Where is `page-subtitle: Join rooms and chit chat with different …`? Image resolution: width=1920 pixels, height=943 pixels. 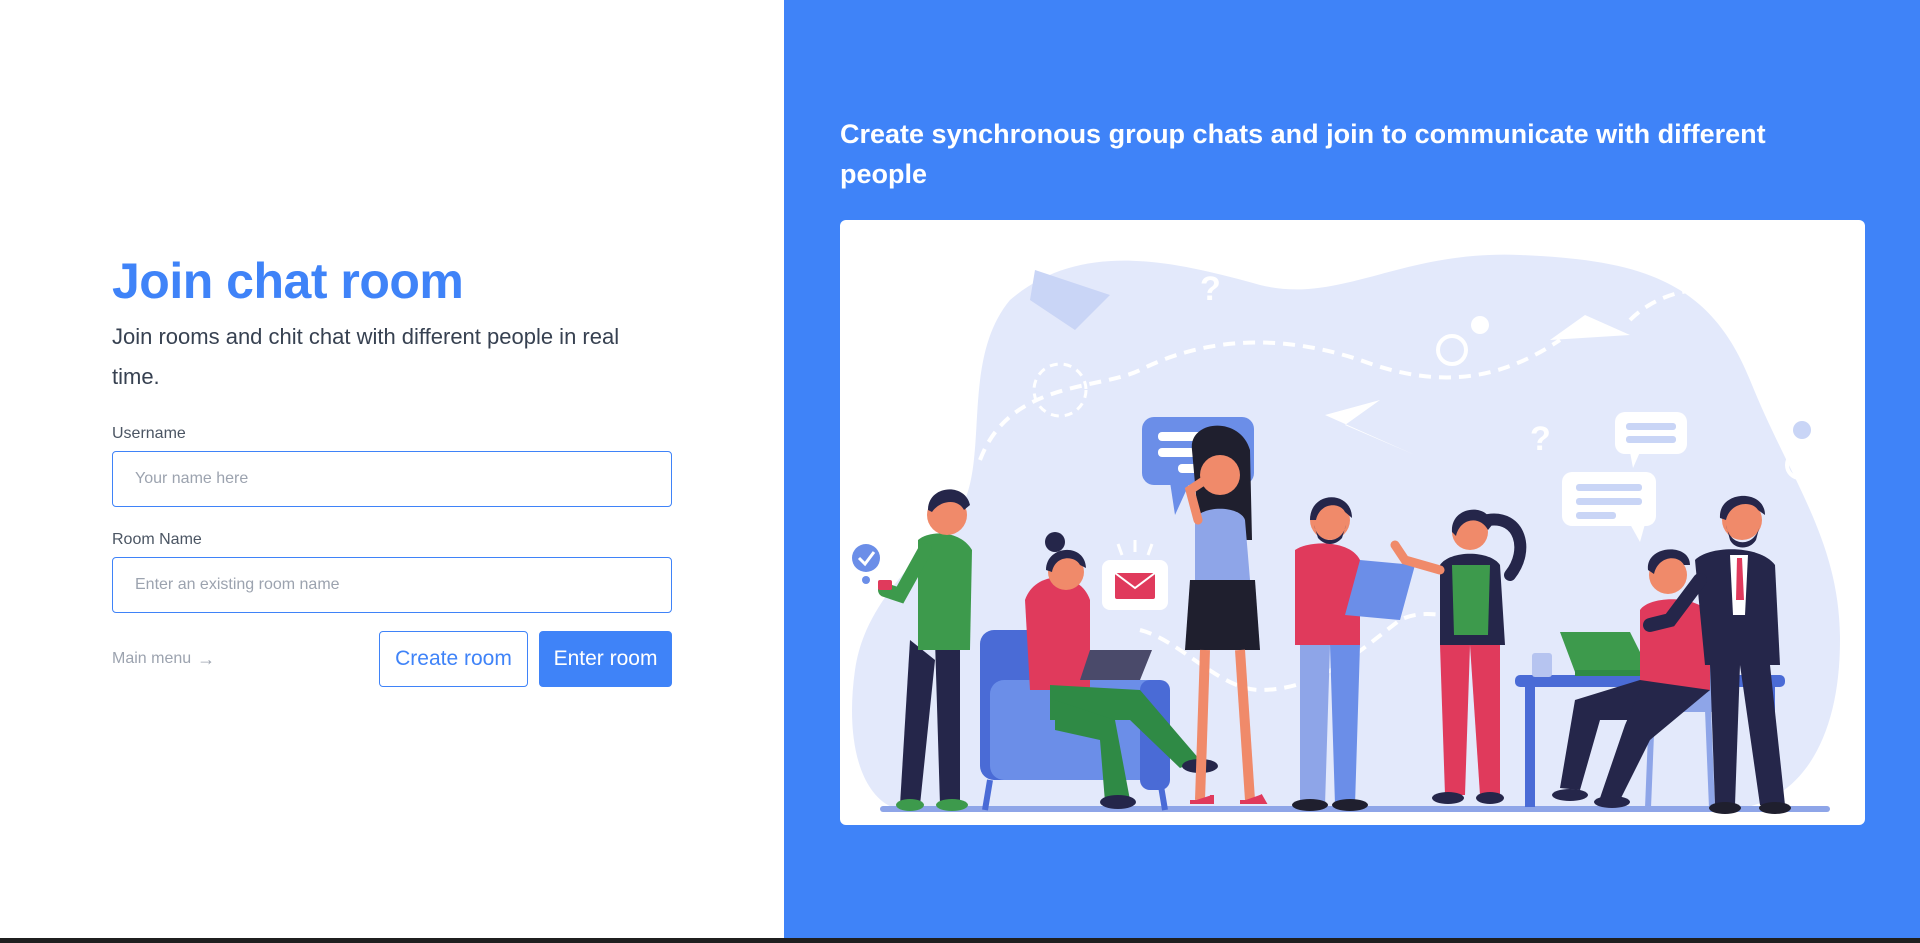 page-subtitle: Join rooms and chit chat with different … is located at coordinates (366, 356).